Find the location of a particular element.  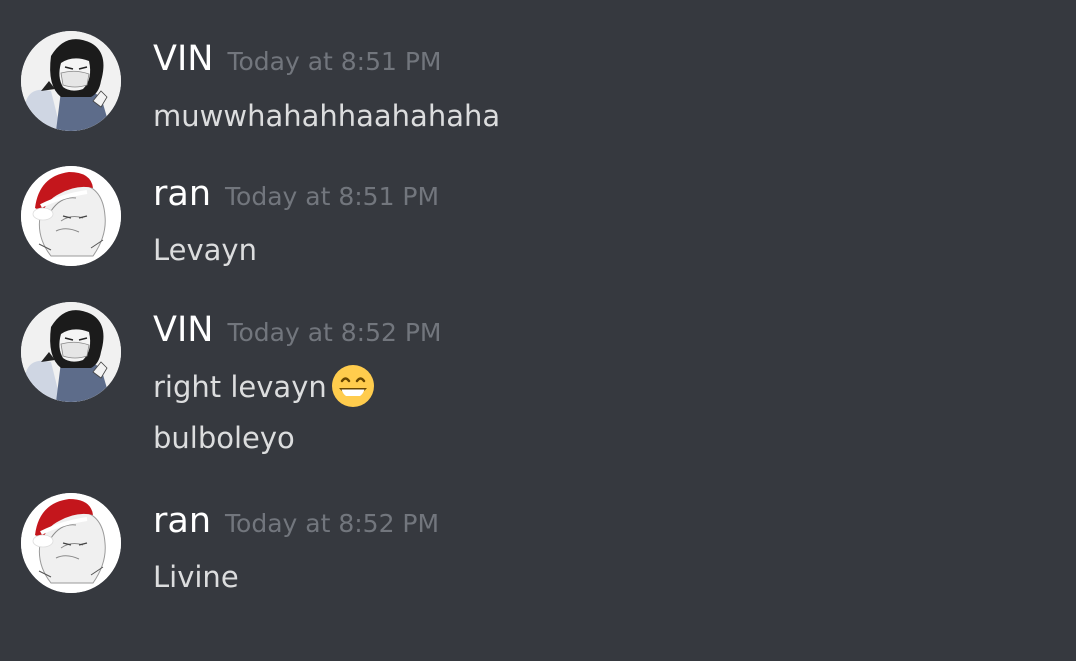

message-header: VIN Today at 8:52 PM is located at coordinates (297, 333).